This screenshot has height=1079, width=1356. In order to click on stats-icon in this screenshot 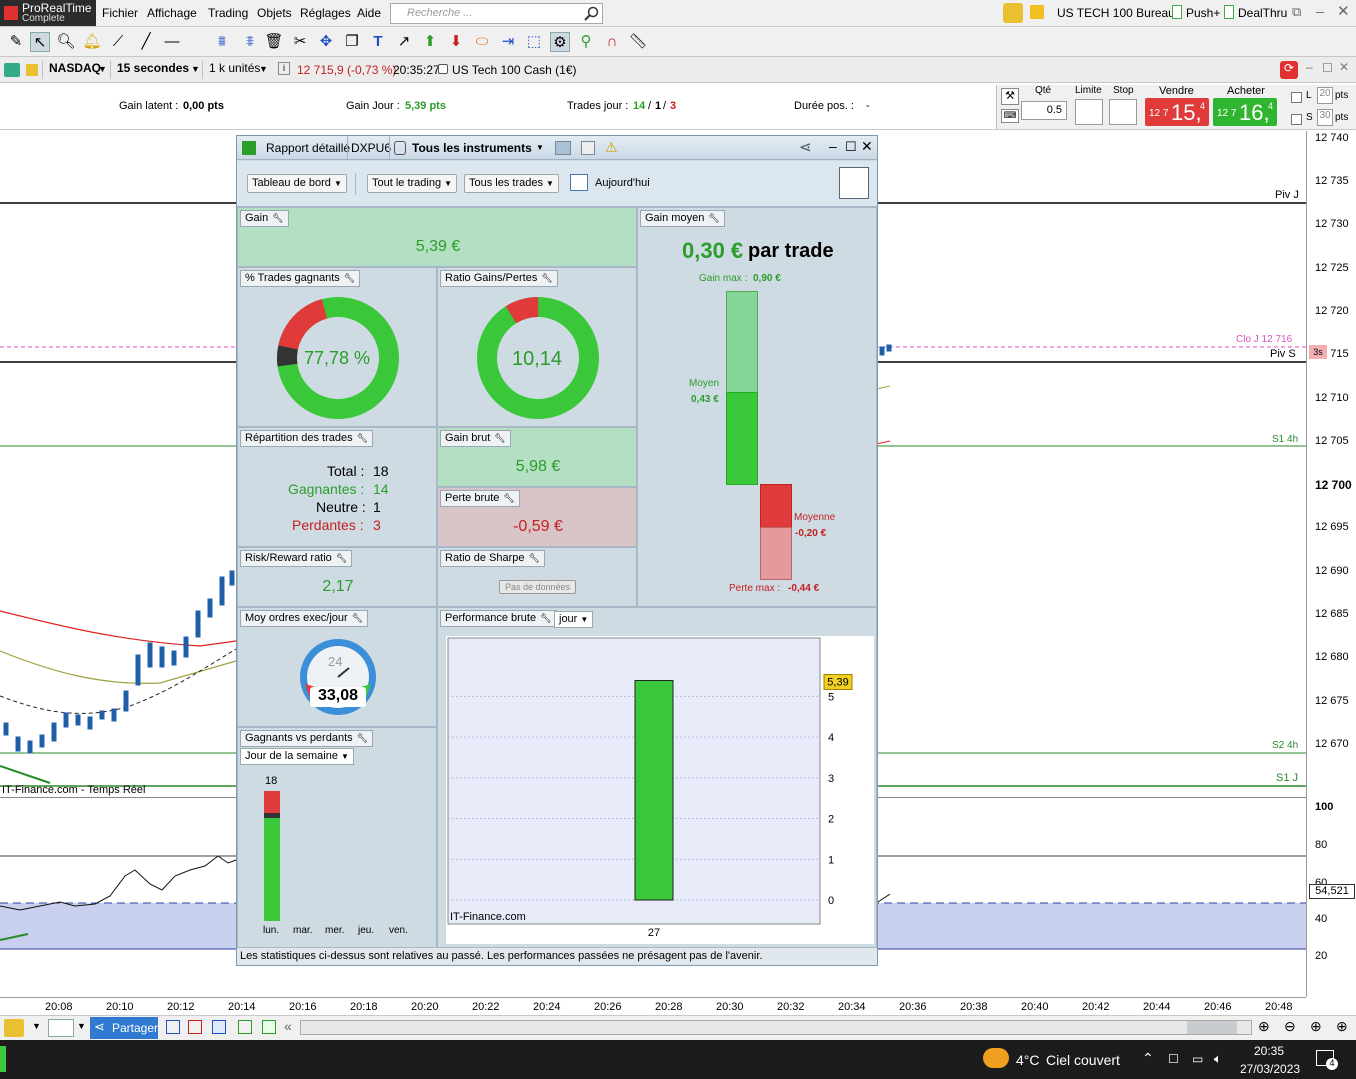, I will do `click(269, 1027)`.